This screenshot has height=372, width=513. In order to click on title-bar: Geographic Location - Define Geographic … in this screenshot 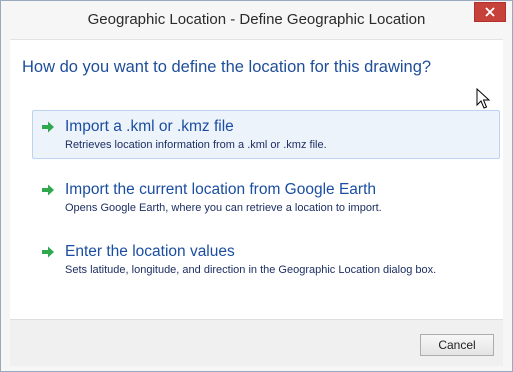, I will do `click(256, 20)`.